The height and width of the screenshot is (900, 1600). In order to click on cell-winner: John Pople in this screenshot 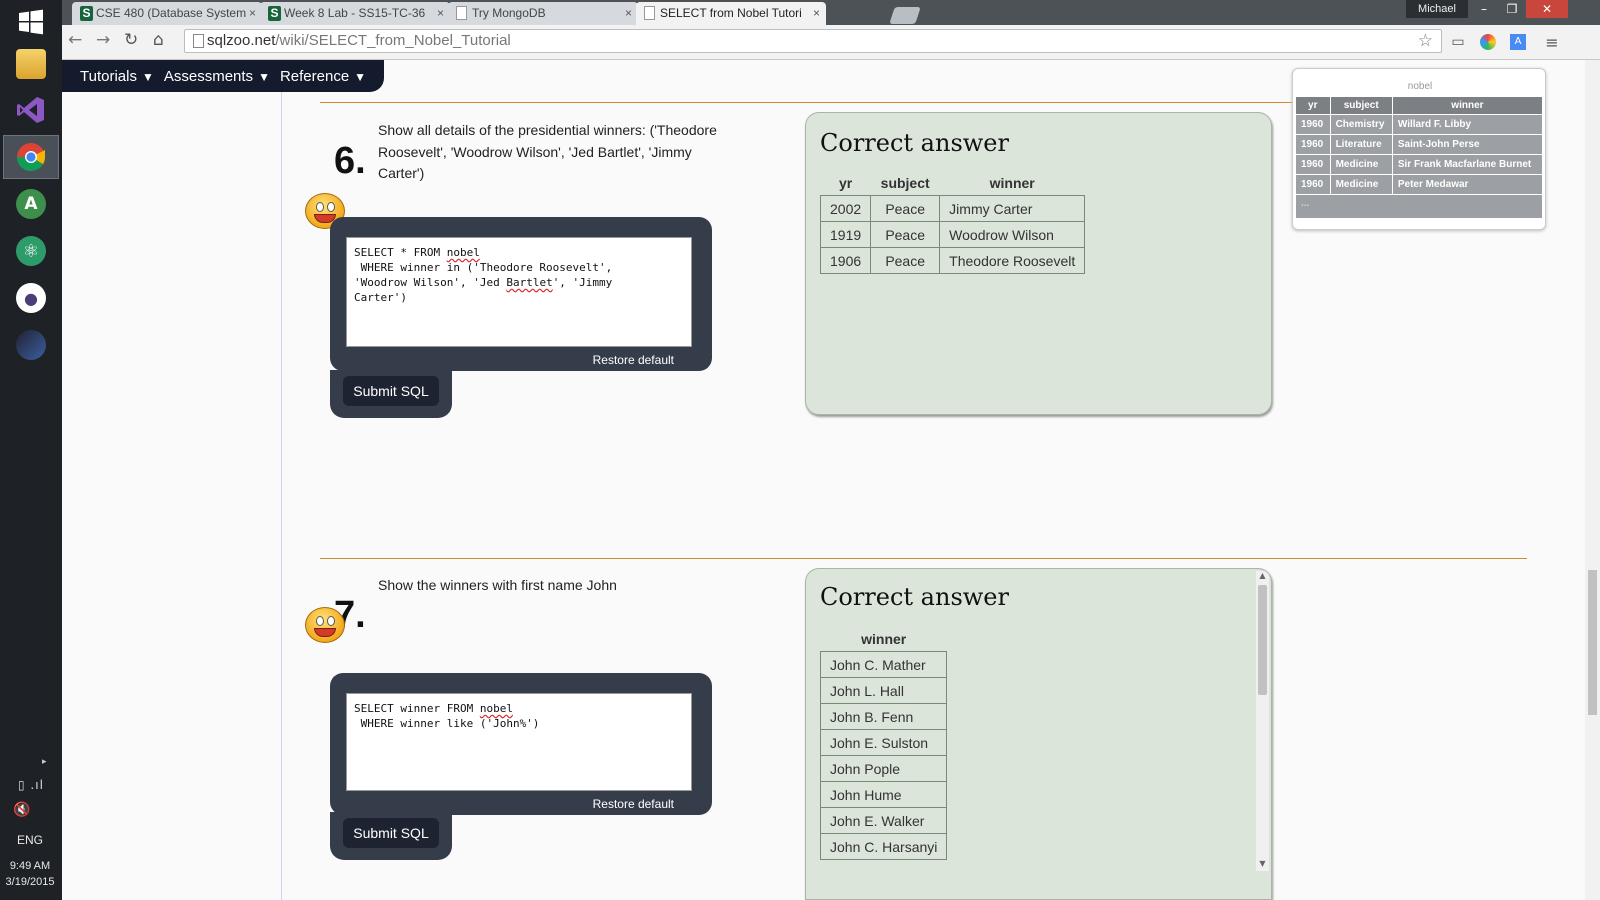, I will do `click(883, 768)`.